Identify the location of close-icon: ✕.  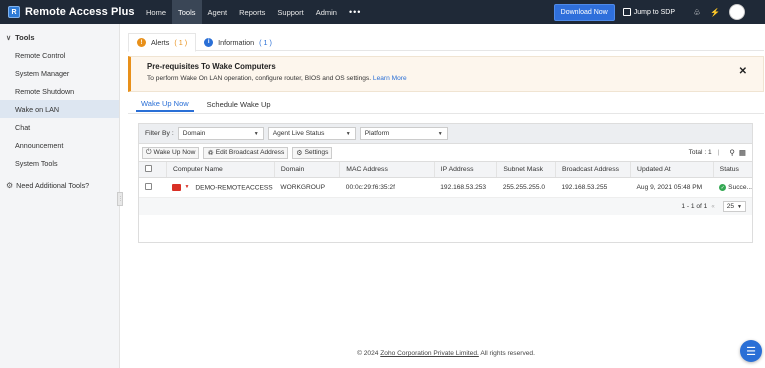
(743, 71).